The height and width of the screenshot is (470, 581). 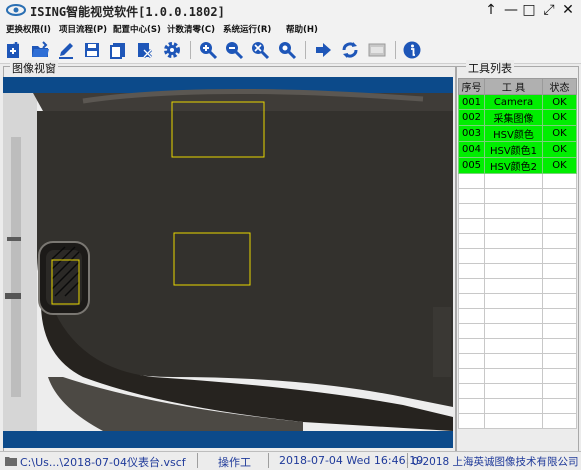 I want to click on row-index: 005, so click(x=471, y=165).